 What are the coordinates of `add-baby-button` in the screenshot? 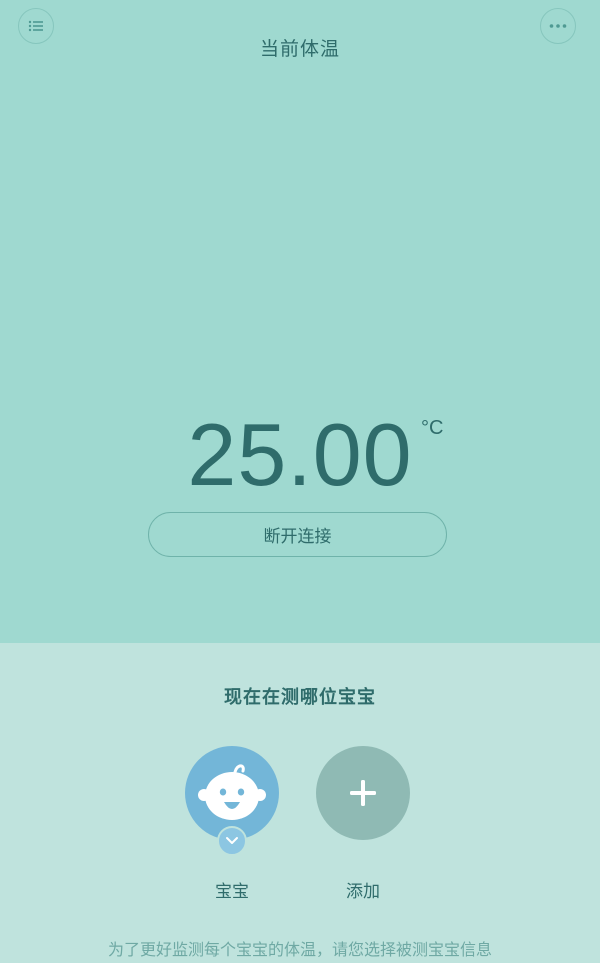 It's located at (363, 793).